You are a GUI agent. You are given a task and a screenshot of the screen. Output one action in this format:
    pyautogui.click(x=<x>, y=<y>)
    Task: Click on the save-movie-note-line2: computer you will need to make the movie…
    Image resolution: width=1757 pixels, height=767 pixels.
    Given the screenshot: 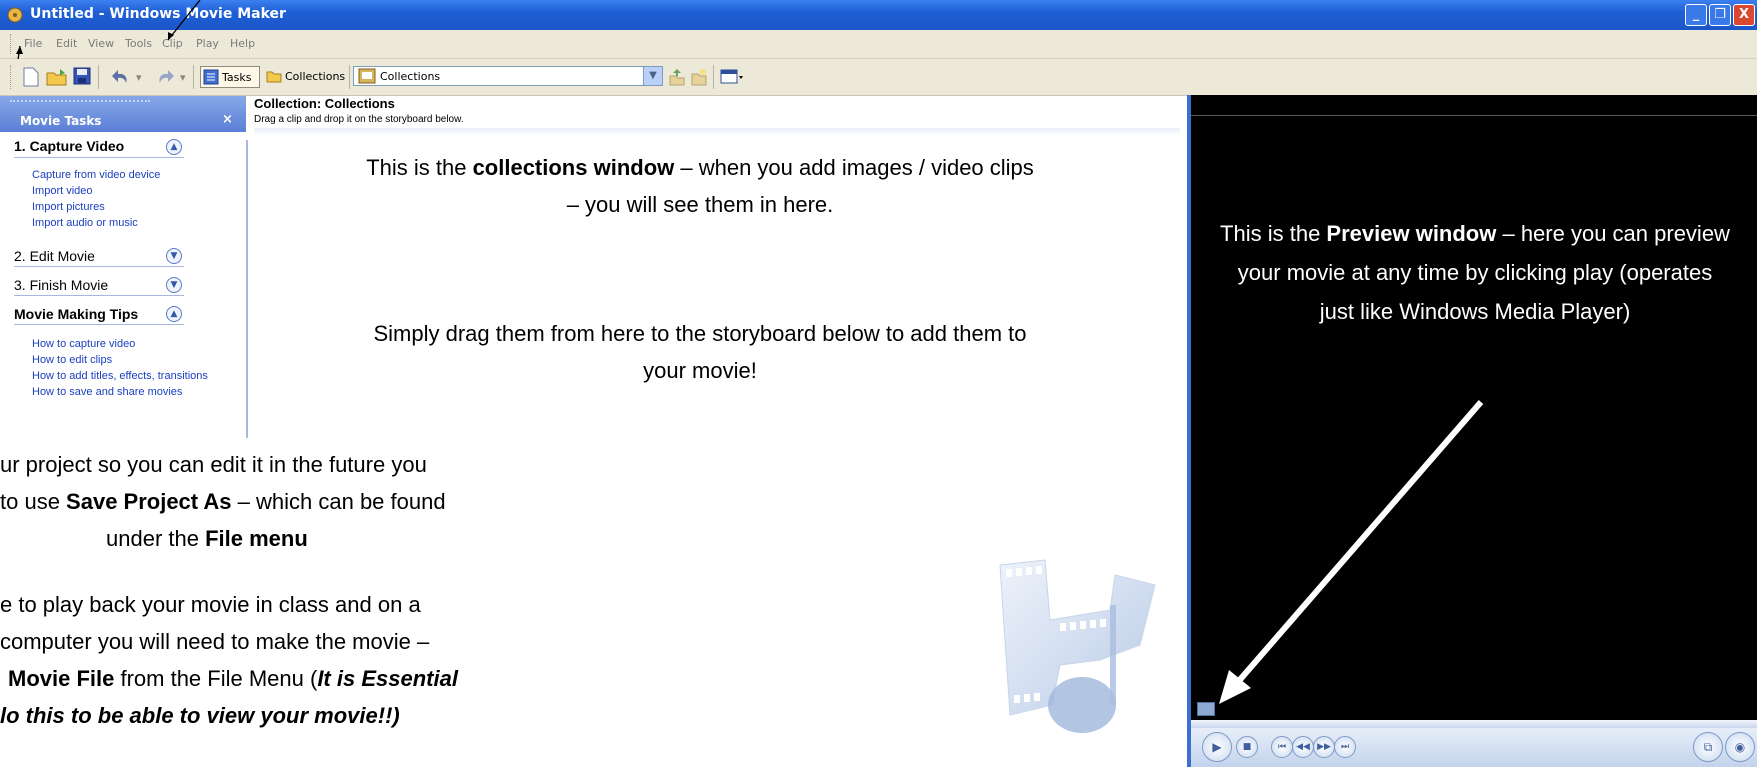 What is the action you would take?
    pyautogui.click(x=215, y=641)
    